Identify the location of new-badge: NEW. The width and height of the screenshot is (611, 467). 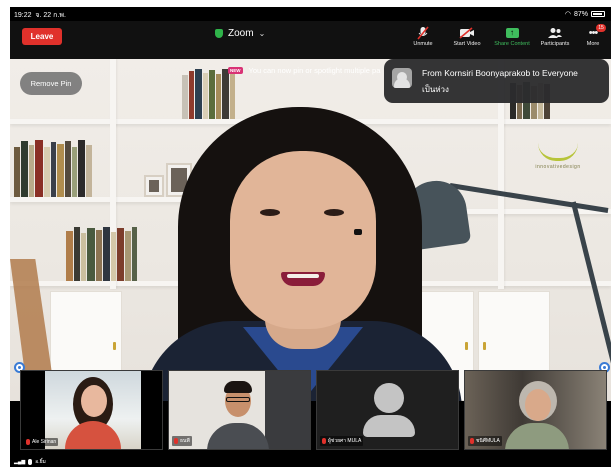
(235, 70).